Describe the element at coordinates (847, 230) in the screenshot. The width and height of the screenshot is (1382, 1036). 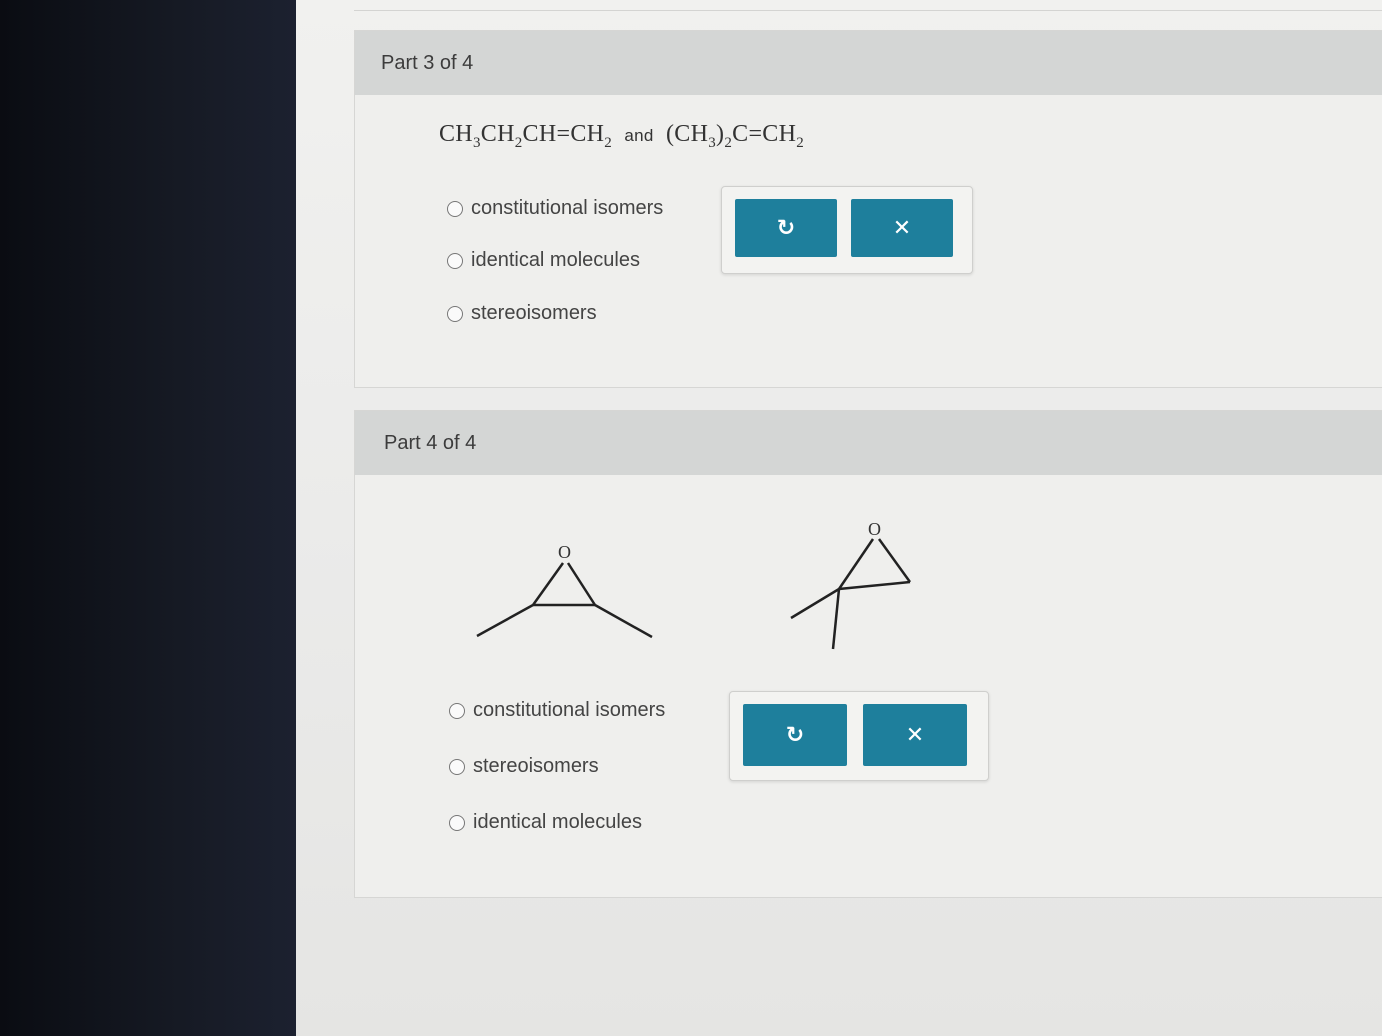
I see `part-3-button-group: ↻ ✕` at that location.